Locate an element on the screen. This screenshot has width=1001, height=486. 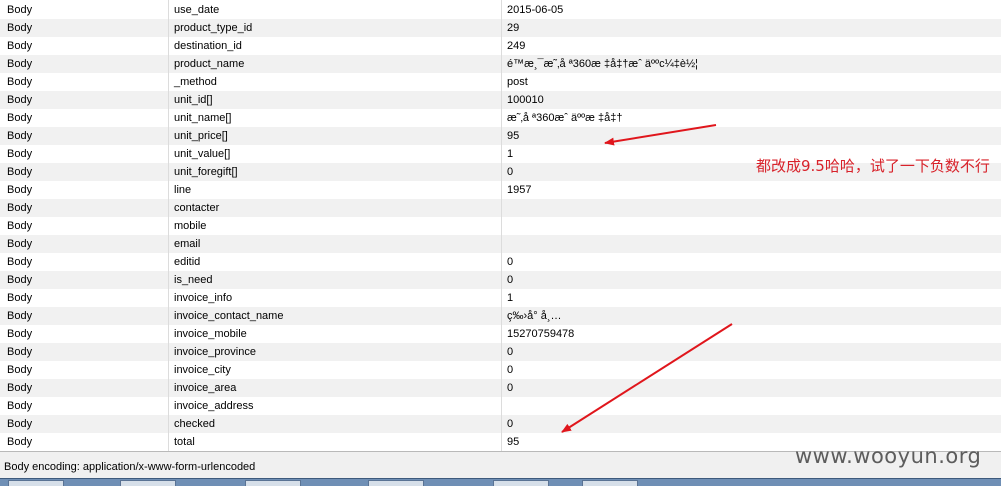
watermark: www.wooyun.org is located at coordinates (888, 456).